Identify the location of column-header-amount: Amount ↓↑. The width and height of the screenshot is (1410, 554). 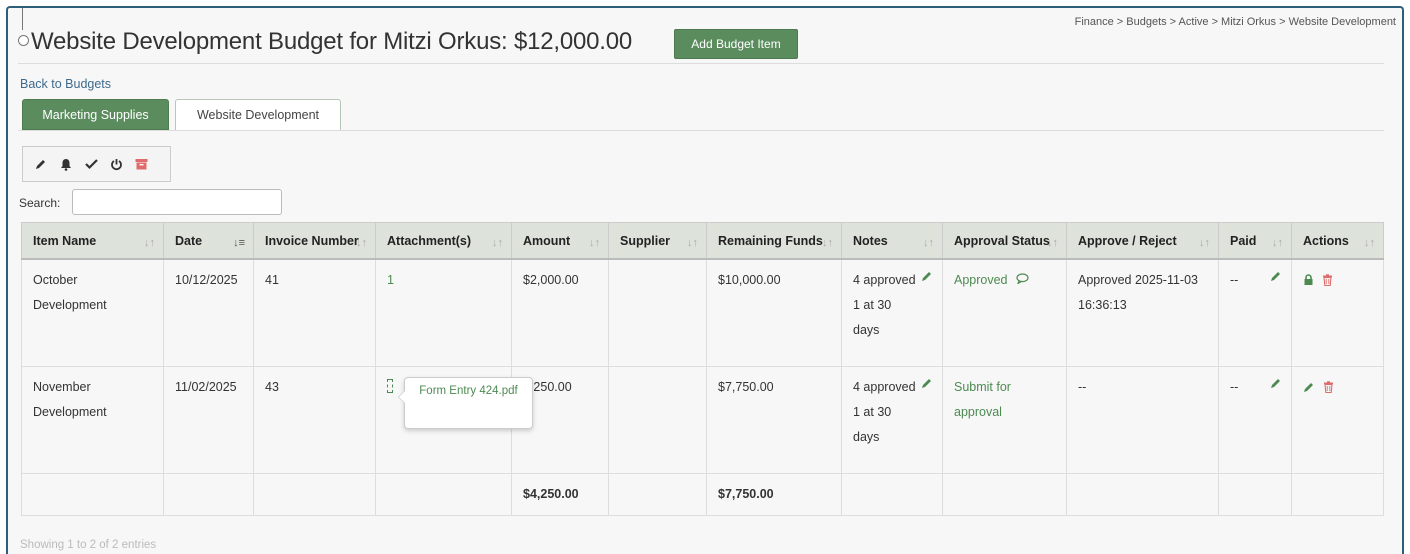
(560, 241).